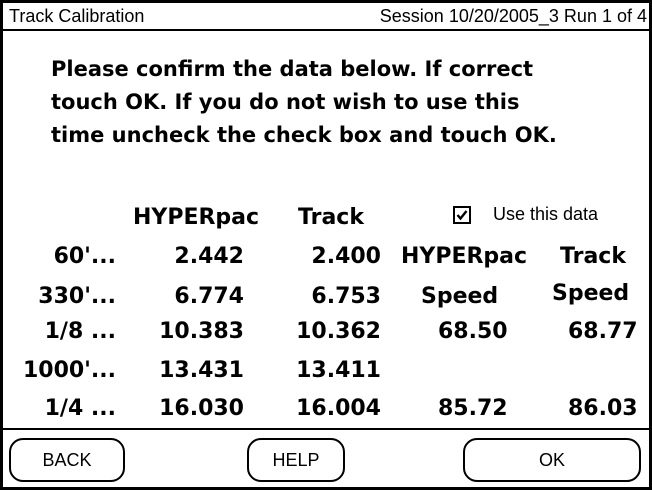 The height and width of the screenshot is (490, 652). I want to click on use-data-label: Use this data, so click(546, 214).